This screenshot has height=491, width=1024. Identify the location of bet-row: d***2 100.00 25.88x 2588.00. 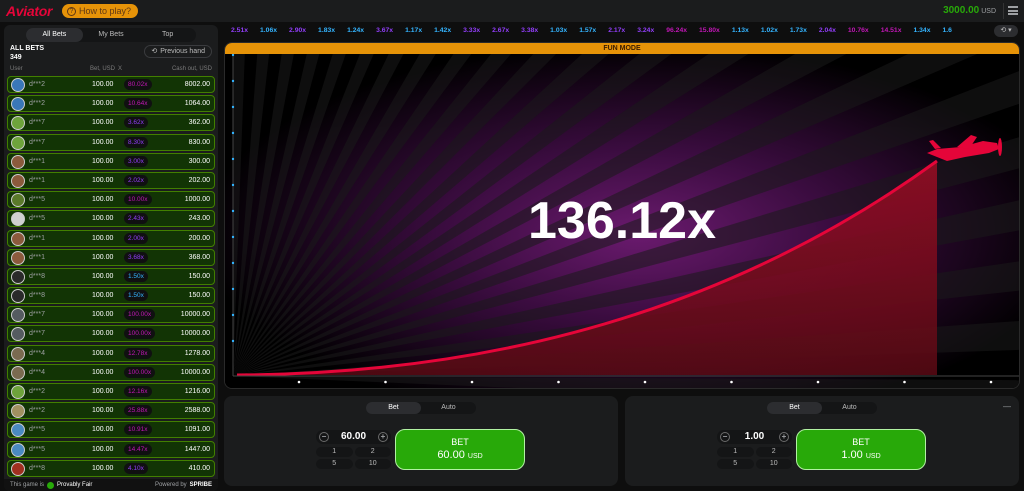
(111, 411).